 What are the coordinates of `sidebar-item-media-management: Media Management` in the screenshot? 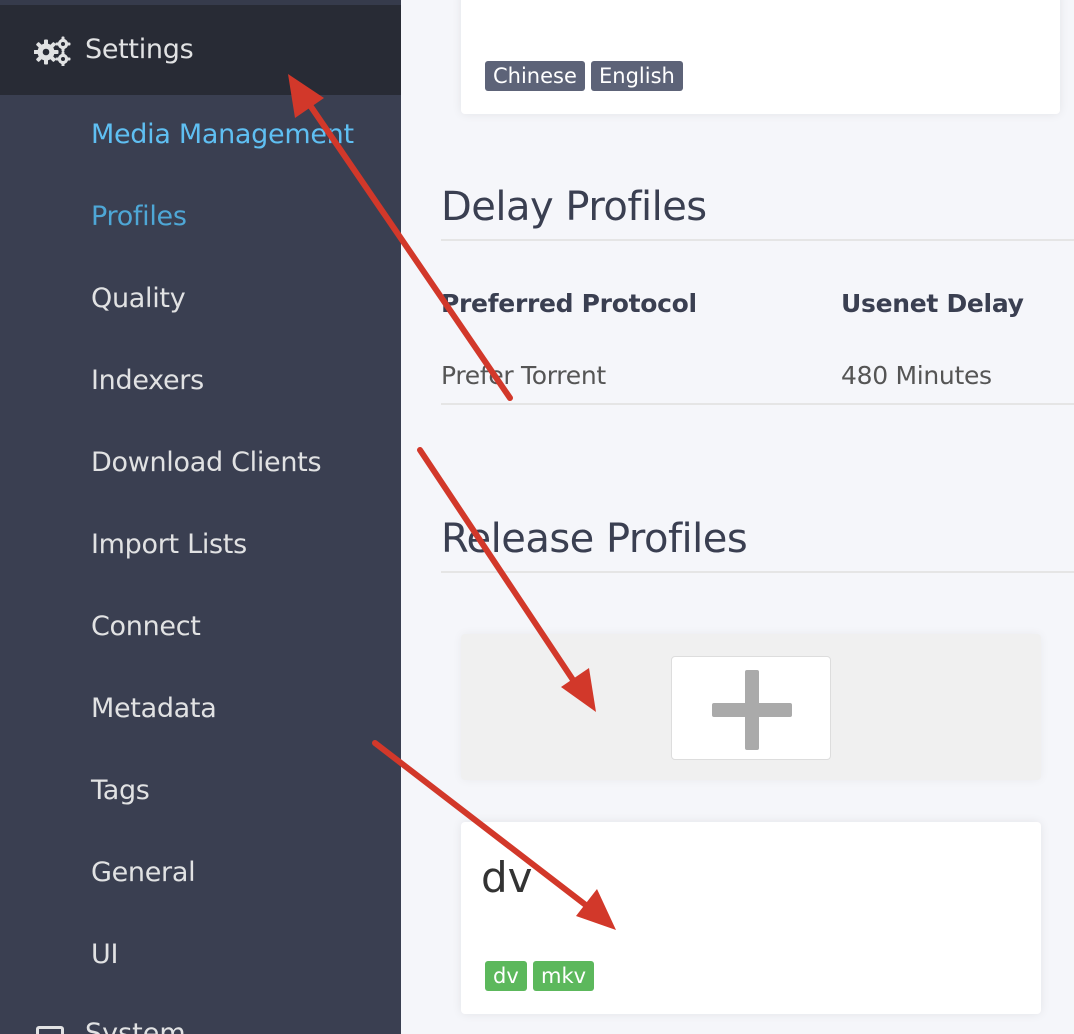 It's located at (222, 135).